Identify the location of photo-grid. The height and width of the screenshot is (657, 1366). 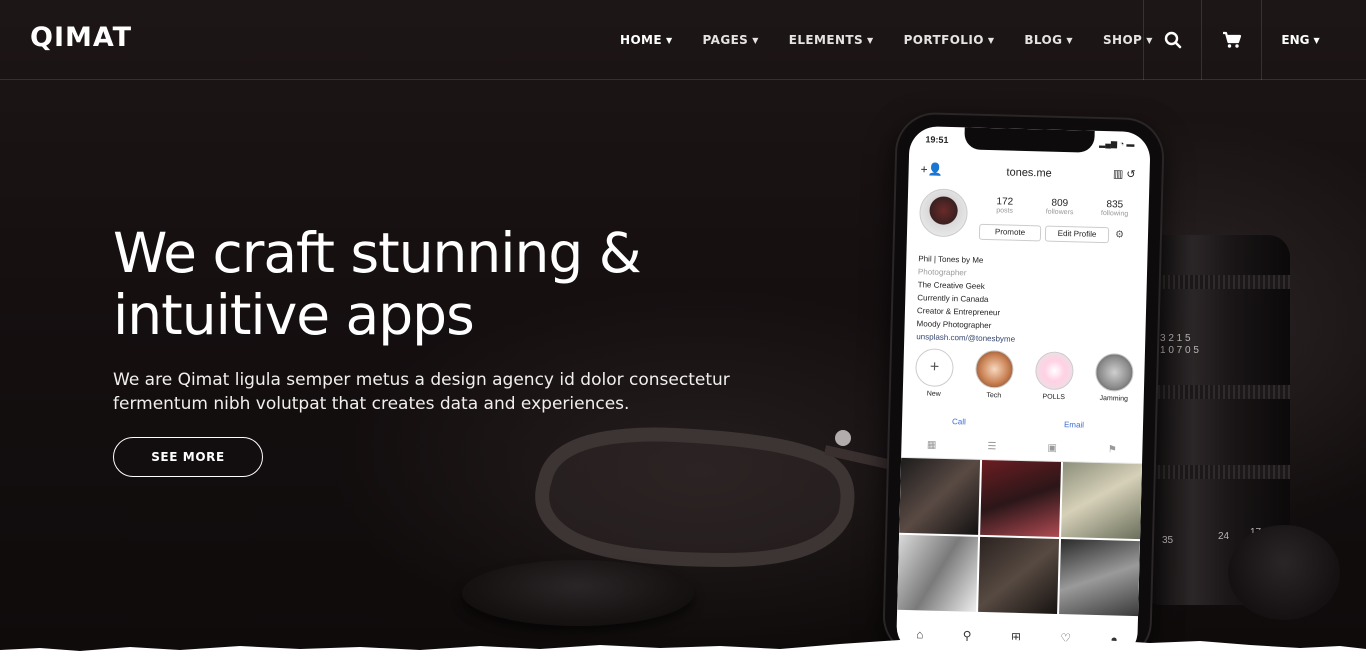
(1020, 537).